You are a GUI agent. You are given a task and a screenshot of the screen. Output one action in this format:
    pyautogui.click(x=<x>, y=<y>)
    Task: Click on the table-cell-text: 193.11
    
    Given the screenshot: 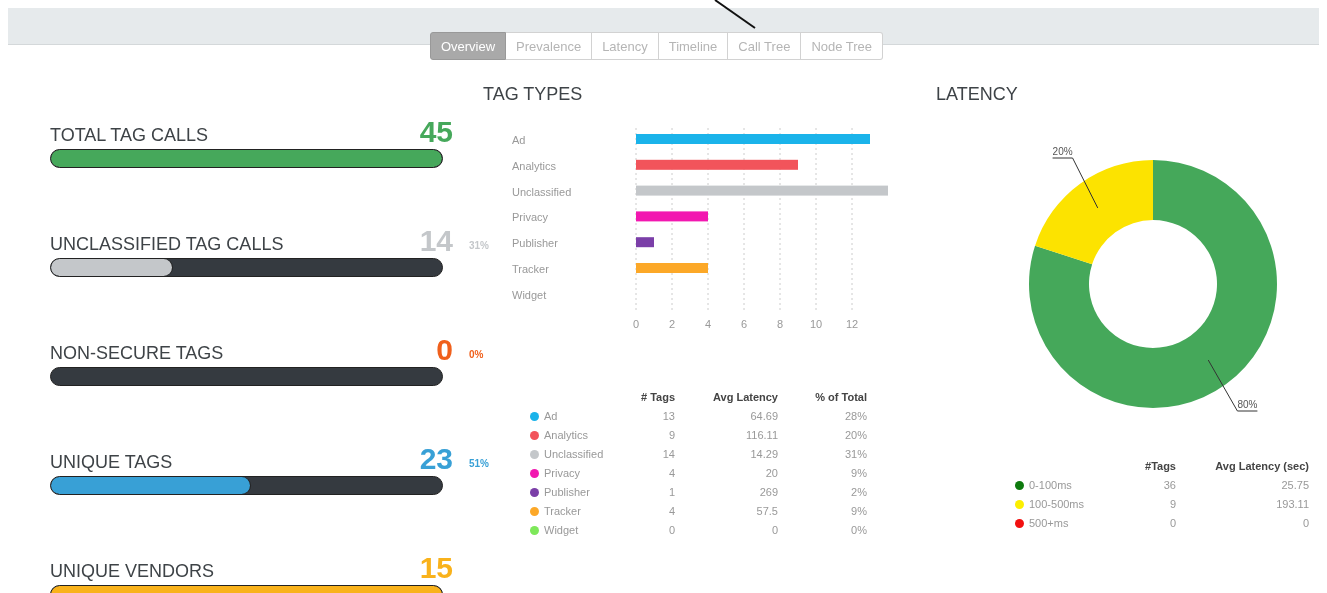 What is the action you would take?
    pyautogui.click(x=1292, y=504)
    